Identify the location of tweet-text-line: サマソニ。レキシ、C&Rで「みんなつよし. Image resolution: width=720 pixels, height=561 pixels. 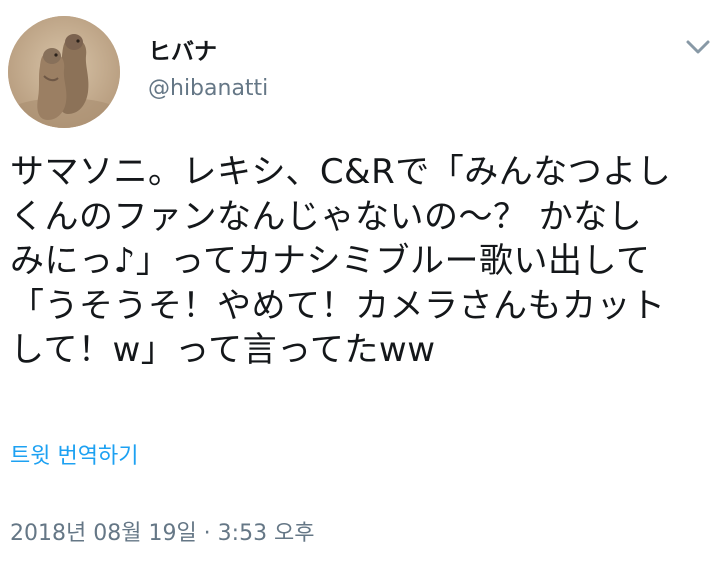
(341, 172).